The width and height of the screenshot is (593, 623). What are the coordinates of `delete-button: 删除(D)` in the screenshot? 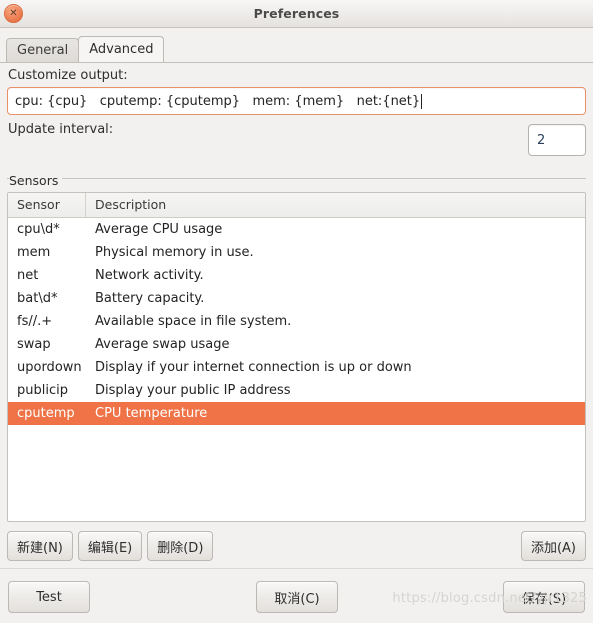 It's located at (180, 546).